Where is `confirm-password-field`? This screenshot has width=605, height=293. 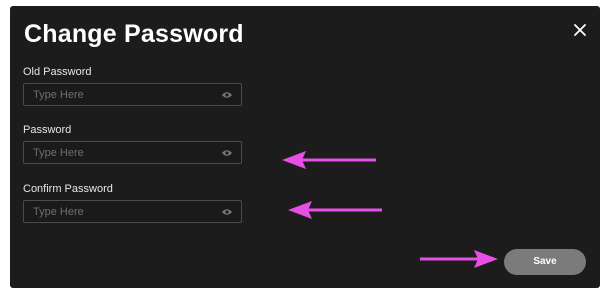
confirm-password-field is located at coordinates (132, 211).